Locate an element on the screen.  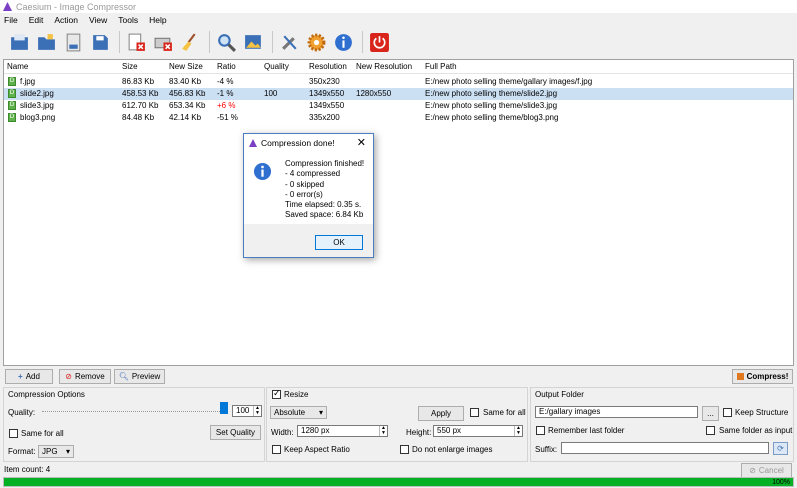
add-button: + Add is located at coordinates (29, 376).